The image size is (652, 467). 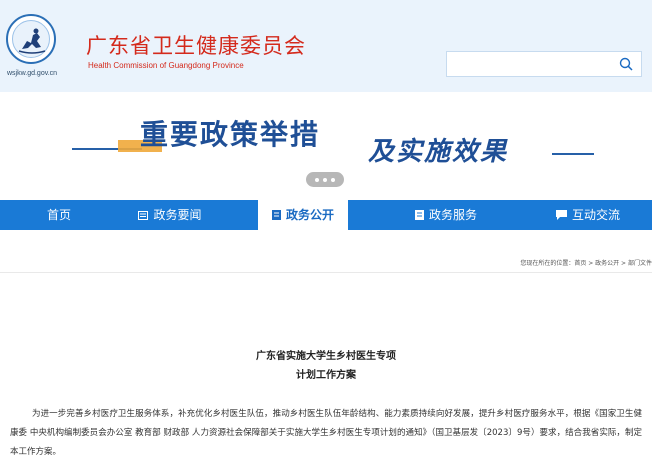 What do you see at coordinates (166, 65) in the screenshot?
I see `org-name-en: Health Commission of Guangdong Province` at bounding box center [166, 65].